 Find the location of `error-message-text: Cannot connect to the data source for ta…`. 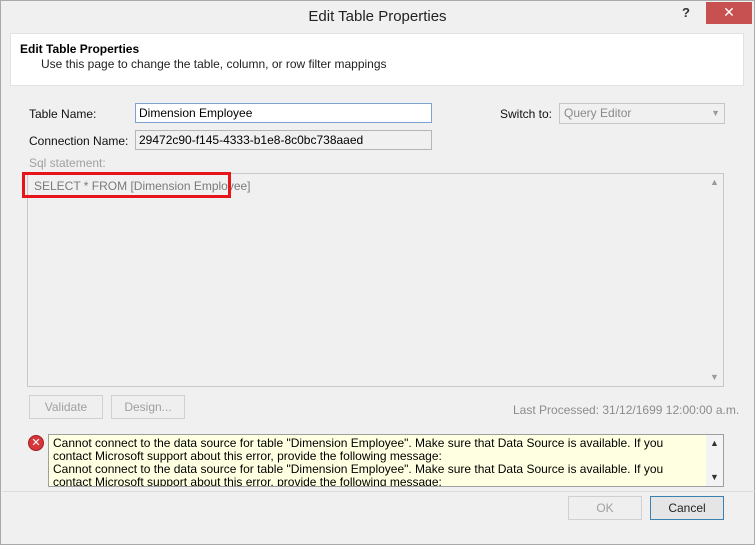

error-message-text: Cannot connect to the data source for ta… is located at coordinates (377, 462).